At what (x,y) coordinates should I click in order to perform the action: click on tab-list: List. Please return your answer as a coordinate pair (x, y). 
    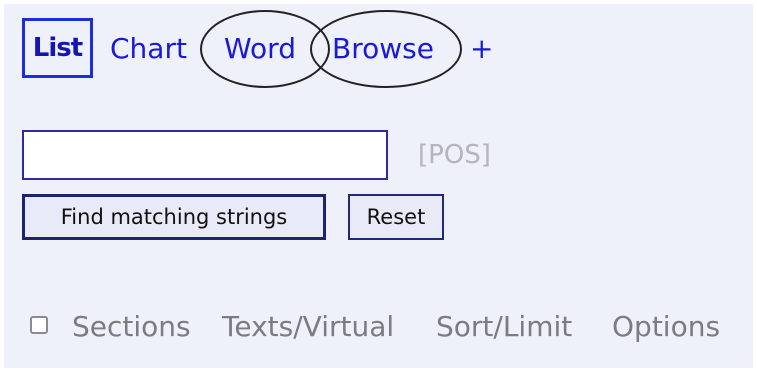
    Looking at the image, I should click on (57, 48).